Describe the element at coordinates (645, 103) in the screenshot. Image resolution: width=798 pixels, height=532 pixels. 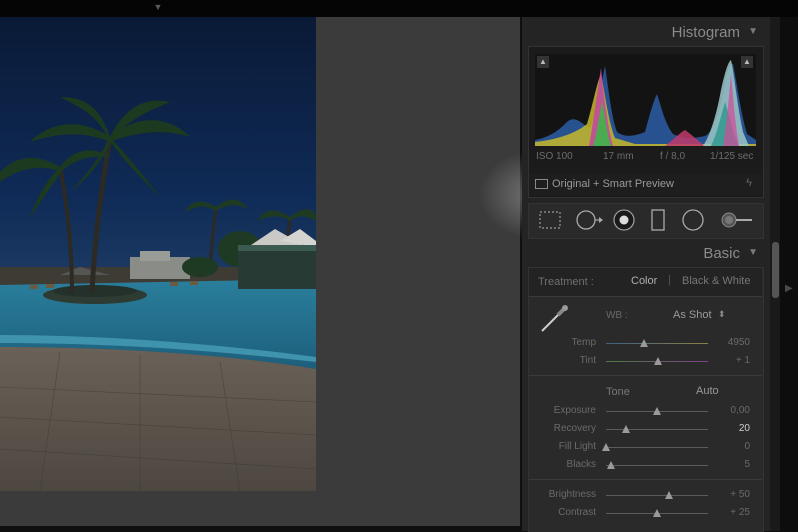
I see `histogram-curve` at that location.